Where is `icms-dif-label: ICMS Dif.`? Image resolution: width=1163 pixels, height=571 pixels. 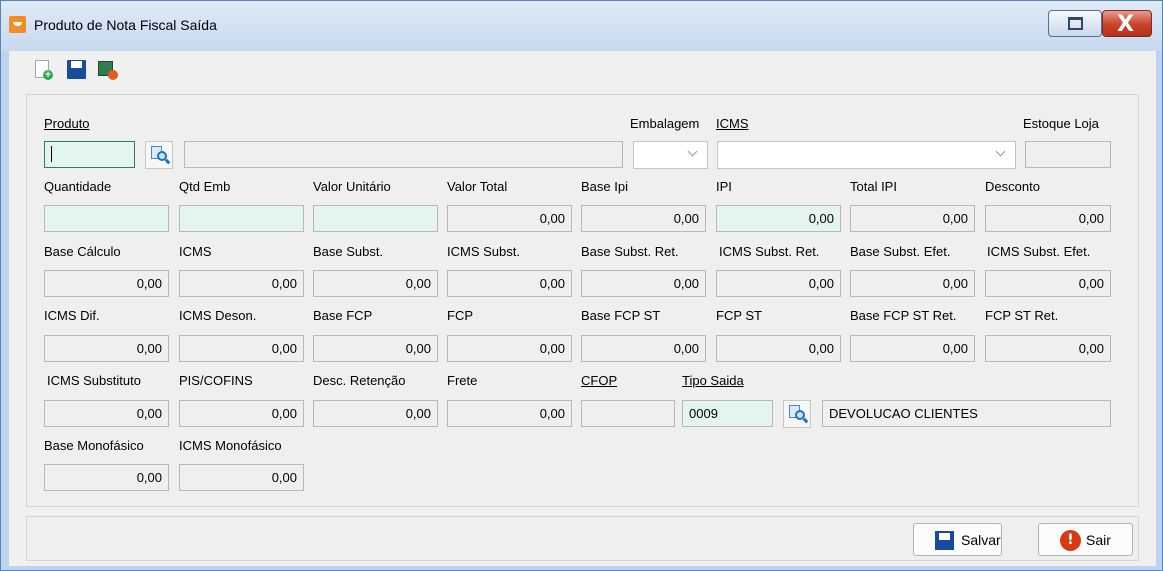 icms-dif-label: ICMS Dif. is located at coordinates (72, 315).